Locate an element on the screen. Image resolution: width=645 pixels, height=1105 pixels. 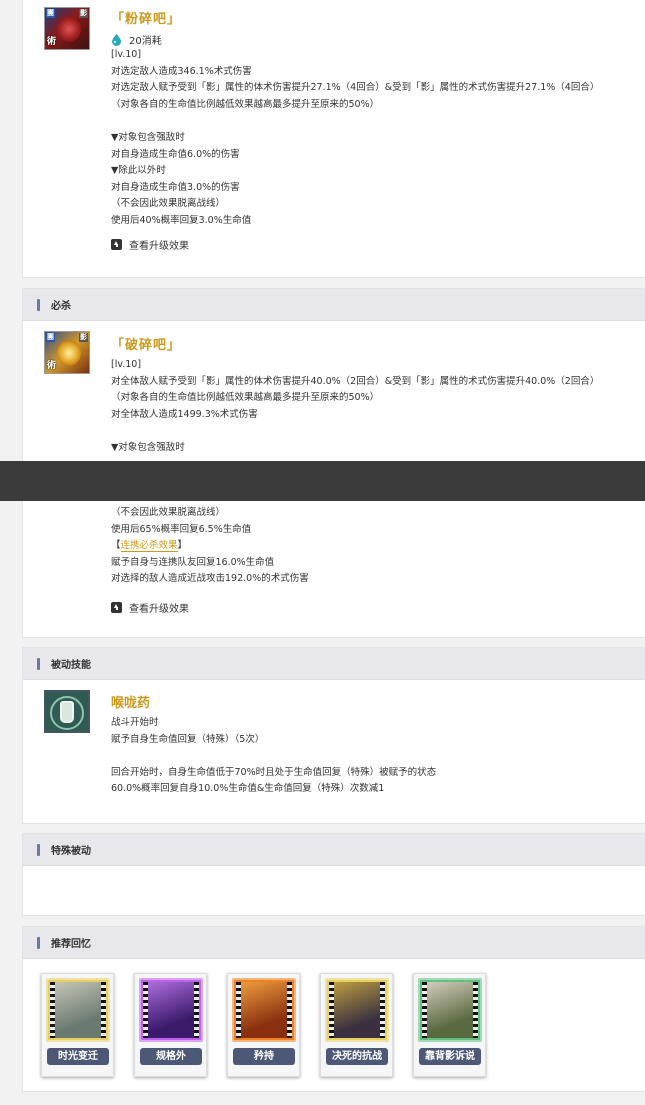
skill-icon: 團 影 術 is located at coordinates (67, 28).